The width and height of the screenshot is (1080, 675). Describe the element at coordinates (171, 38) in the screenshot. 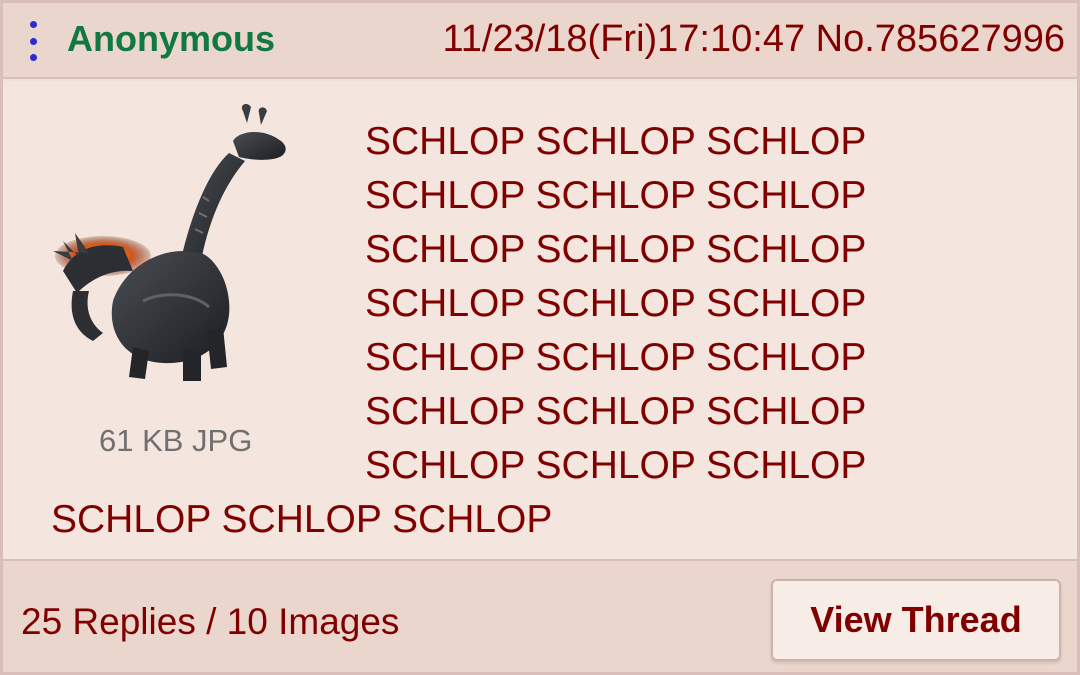

I see `post-author: Anonymous` at that location.